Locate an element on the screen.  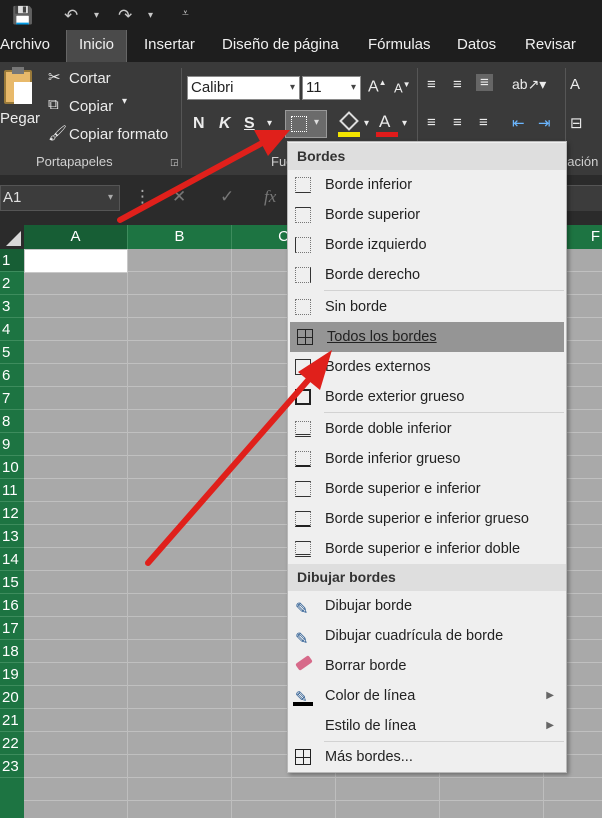
fill-color-icon is located at coordinates (349, 124).